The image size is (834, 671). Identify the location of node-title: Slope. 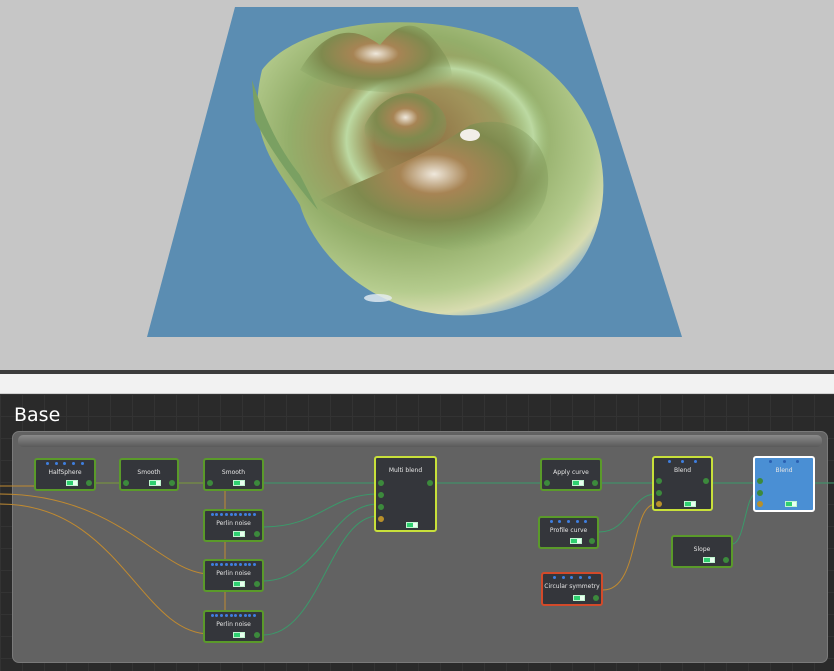
(702, 549).